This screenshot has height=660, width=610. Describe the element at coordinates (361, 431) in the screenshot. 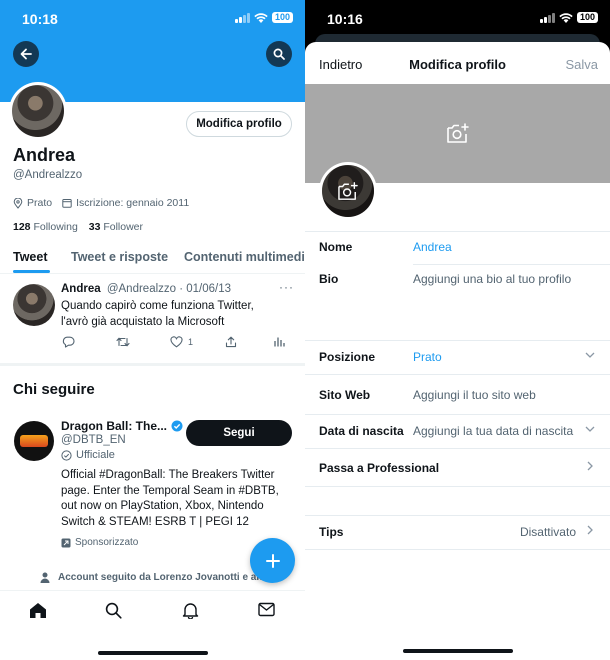

I see `birthdate-label: Data di nascita` at that location.